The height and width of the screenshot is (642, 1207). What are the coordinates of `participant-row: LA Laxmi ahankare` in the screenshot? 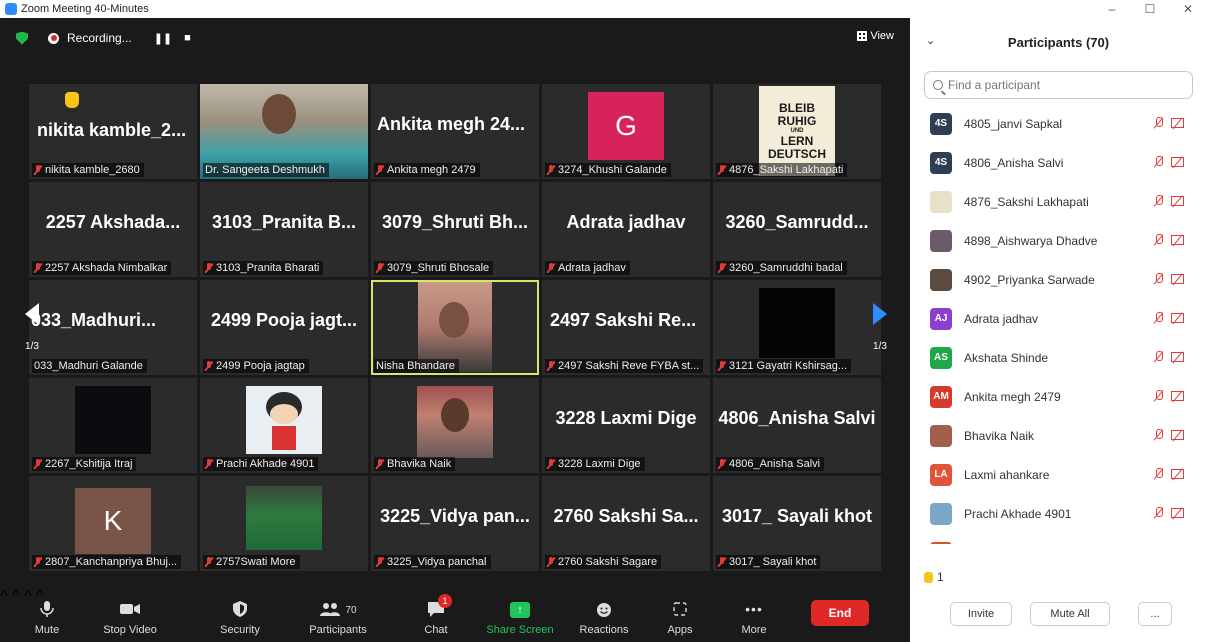 It's located at (1055, 474).